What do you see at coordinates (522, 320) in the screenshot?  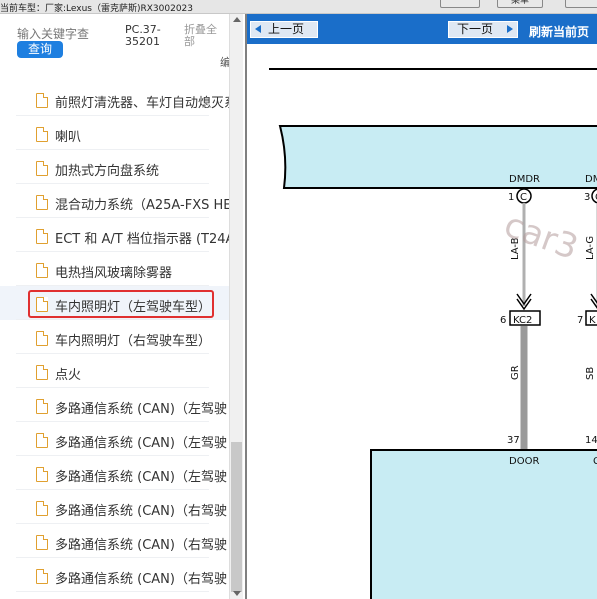 I see `connector-kc2-label: KC2` at bounding box center [522, 320].